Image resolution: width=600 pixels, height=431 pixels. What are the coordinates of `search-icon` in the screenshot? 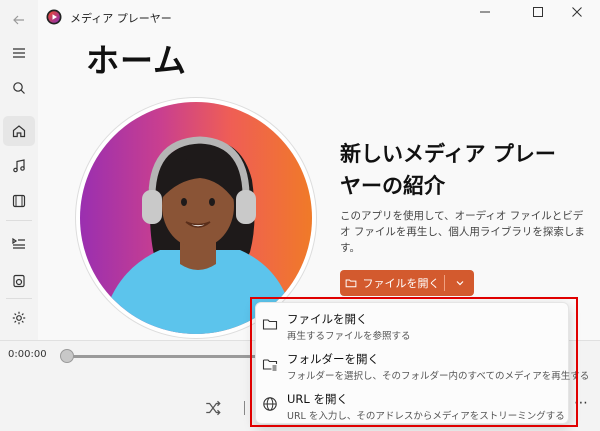 It's located at (19, 88).